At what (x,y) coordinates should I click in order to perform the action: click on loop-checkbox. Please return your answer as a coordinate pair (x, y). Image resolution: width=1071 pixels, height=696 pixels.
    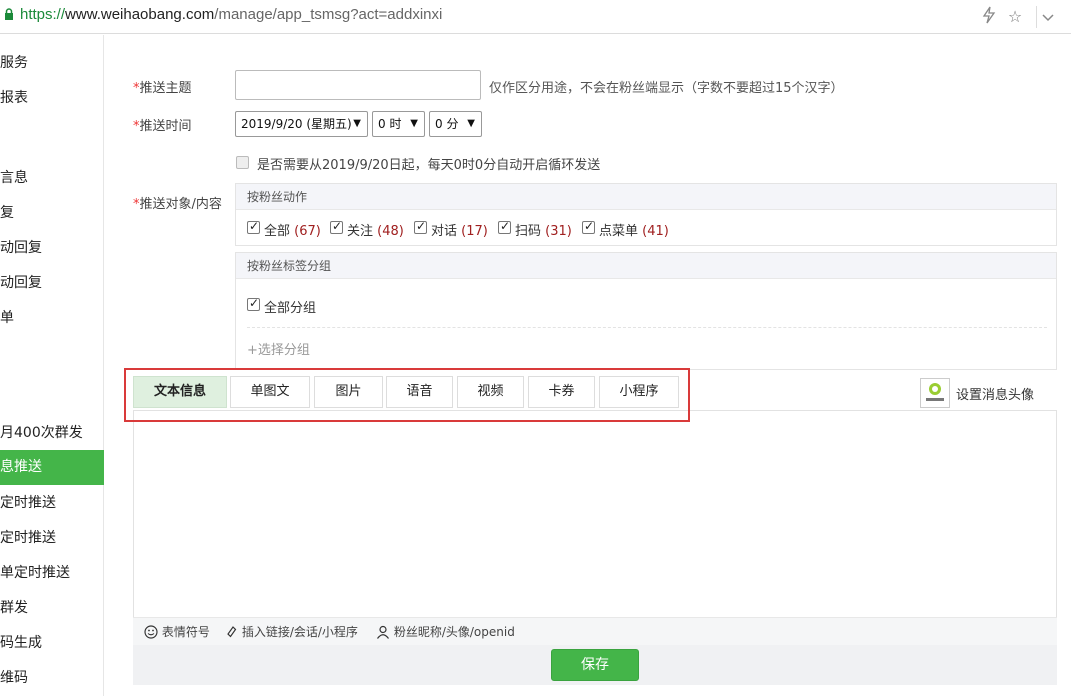
    Looking at the image, I should click on (242, 162).